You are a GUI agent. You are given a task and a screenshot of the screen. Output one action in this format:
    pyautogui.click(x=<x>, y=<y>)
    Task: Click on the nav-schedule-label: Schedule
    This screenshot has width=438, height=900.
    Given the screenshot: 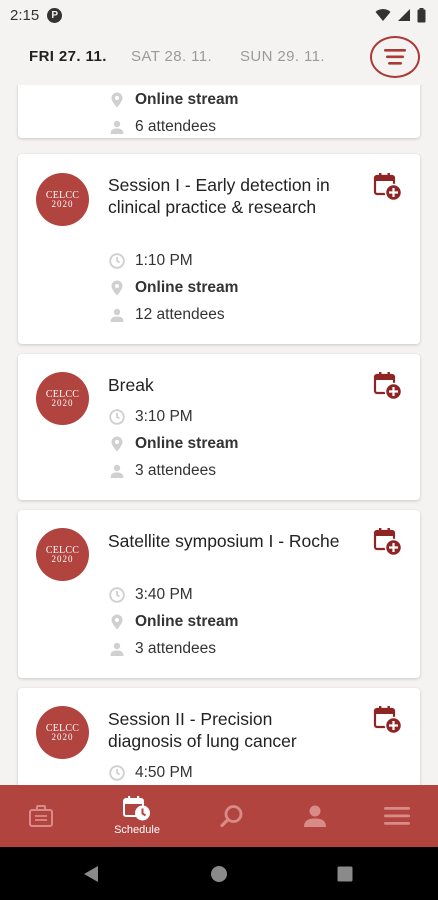 What is the action you would take?
    pyautogui.click(x=137, y=830)
    